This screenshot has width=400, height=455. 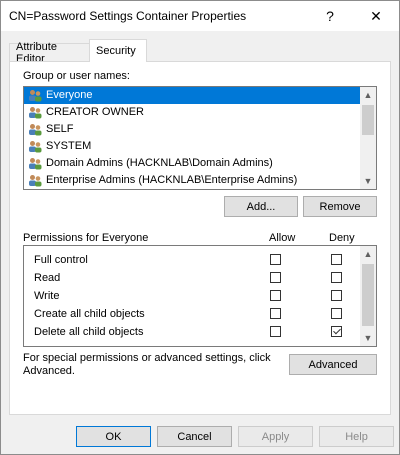 I want to click on permissions-scrollbar: ▲ ▼, so click(x=368, y=296).